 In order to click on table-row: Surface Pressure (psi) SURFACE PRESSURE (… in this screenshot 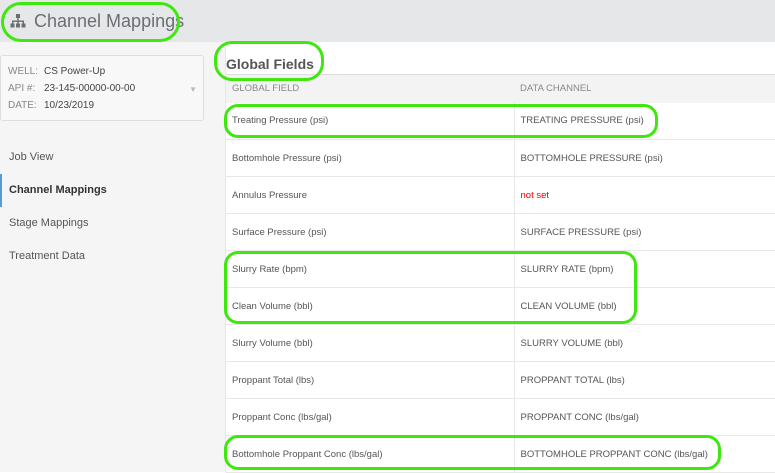, I will do `click(500, 232)`.